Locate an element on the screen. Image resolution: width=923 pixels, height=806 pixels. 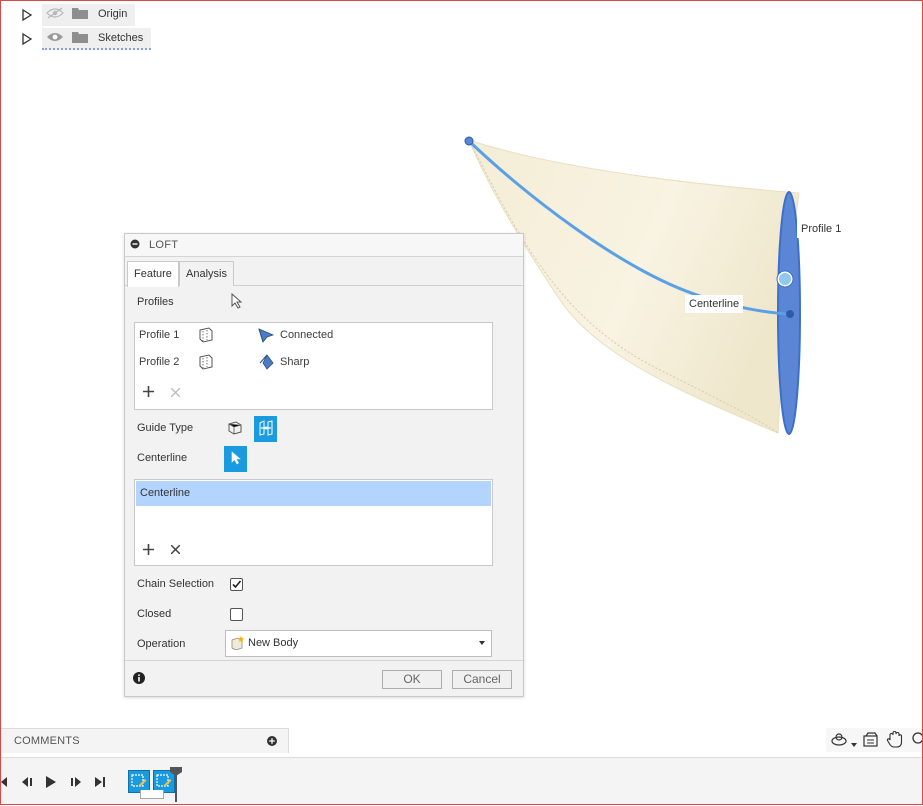
eye-icon is located at coordinates (55, 38).